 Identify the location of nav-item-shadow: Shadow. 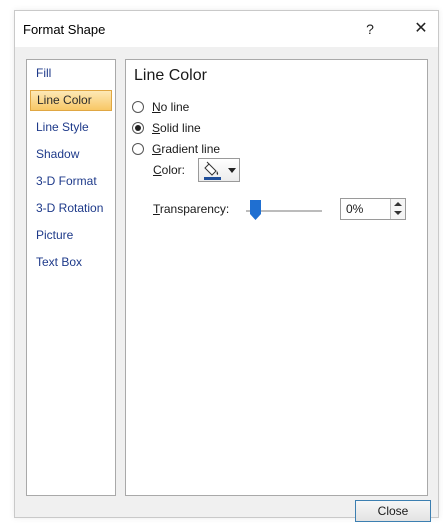
(71, 154).